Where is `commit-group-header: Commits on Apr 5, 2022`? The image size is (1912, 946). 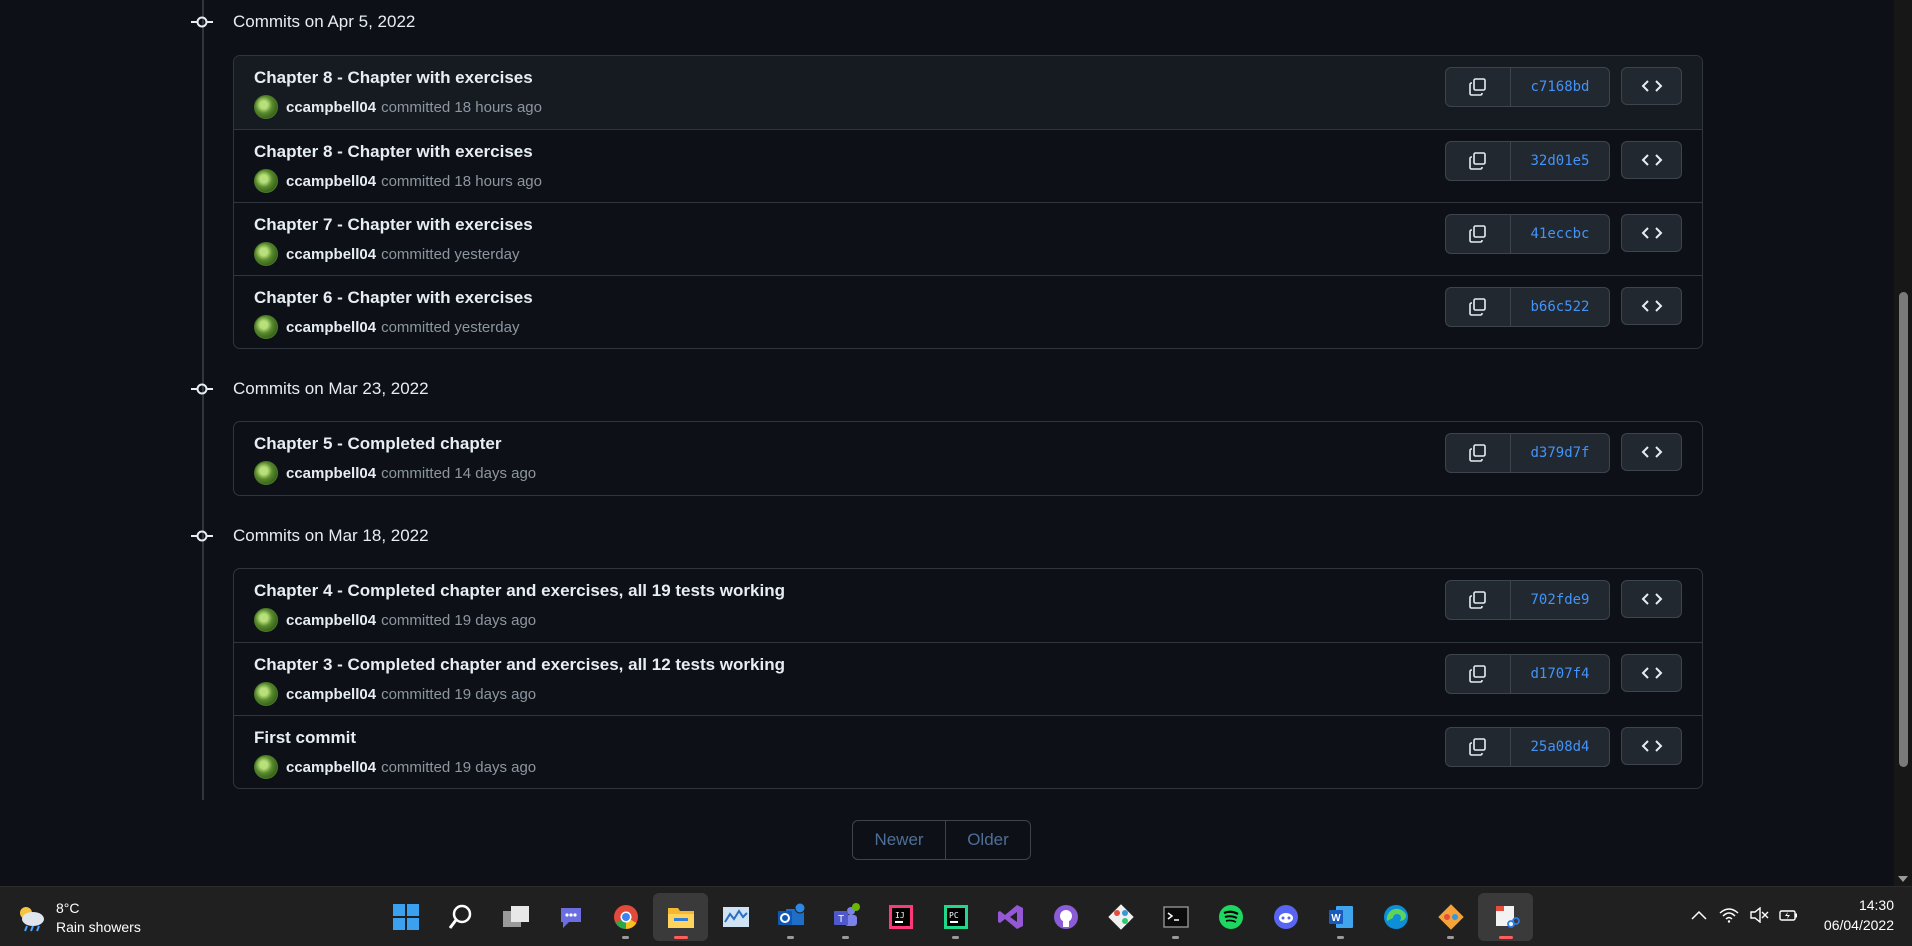
commit-group-header: Commits on Apr 5, 2022 is located at coordinates (300, 22).